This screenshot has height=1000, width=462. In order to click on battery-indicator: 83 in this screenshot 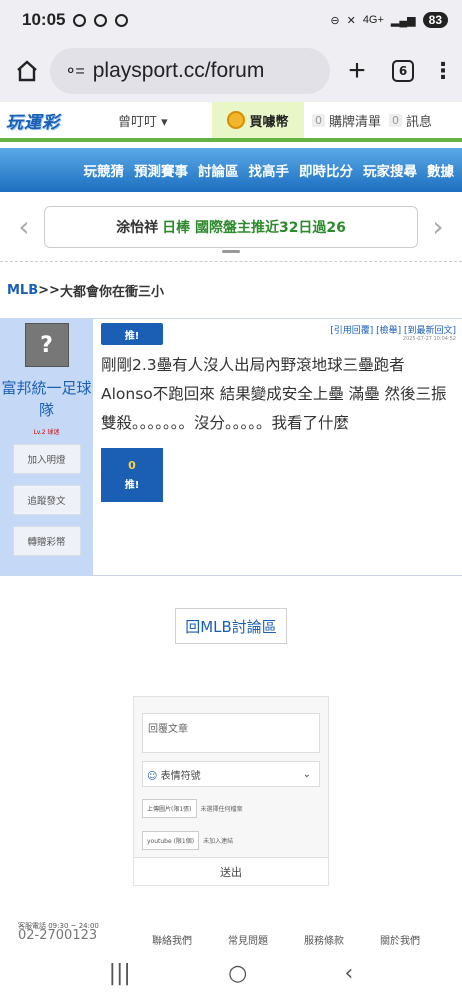, I will do `click(435, 20)`.